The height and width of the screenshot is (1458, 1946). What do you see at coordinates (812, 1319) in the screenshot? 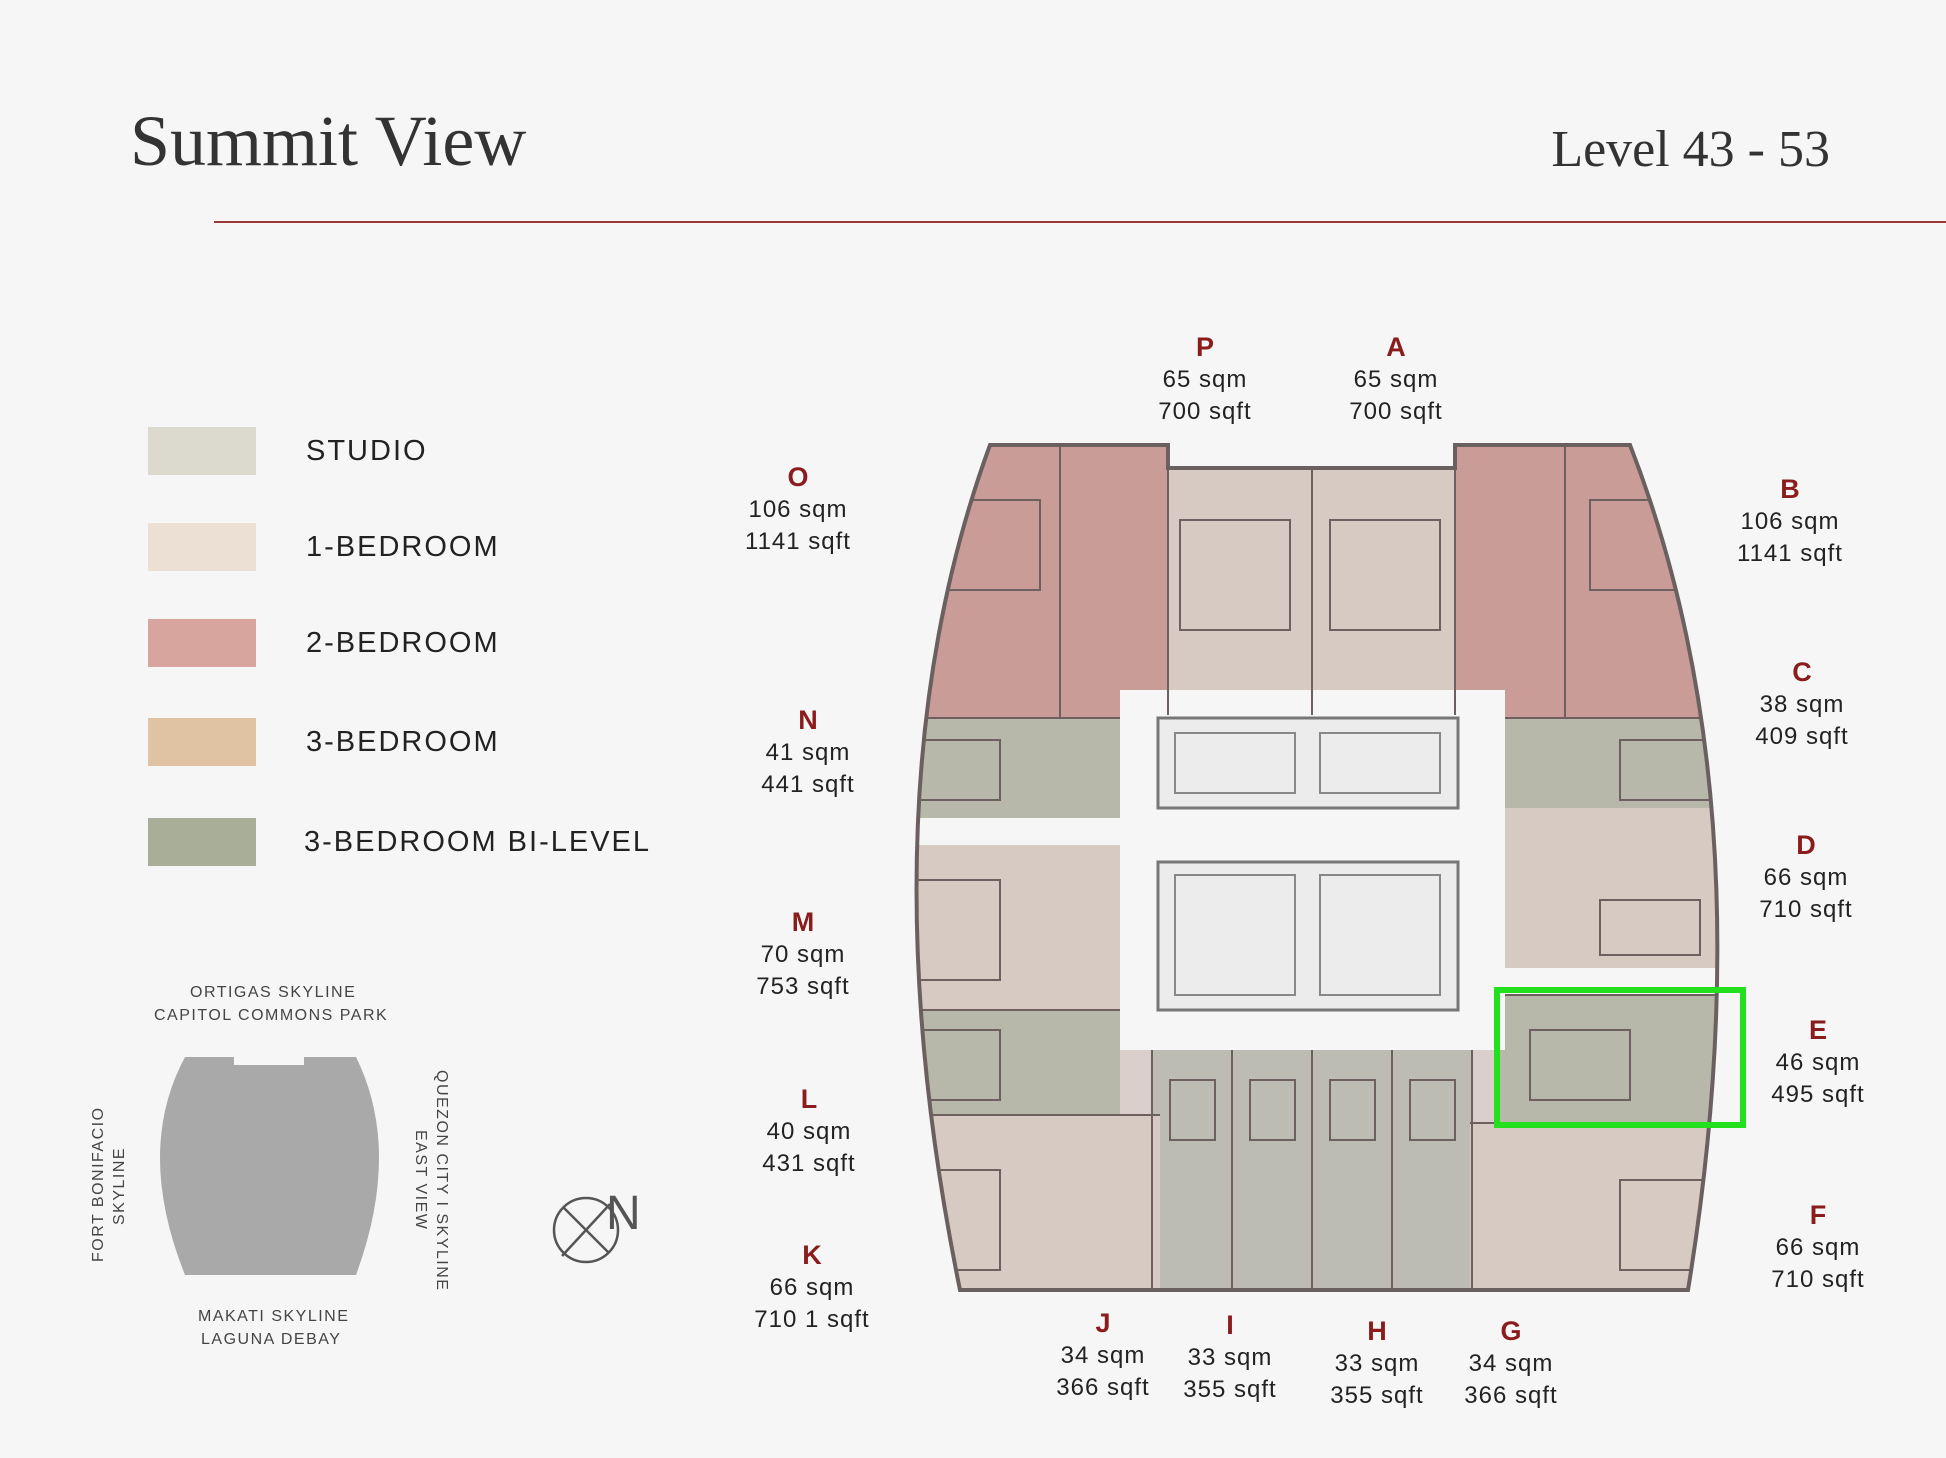
I see `unit-sqft: 710 1 sqft` at bounding box center [812, 1319].